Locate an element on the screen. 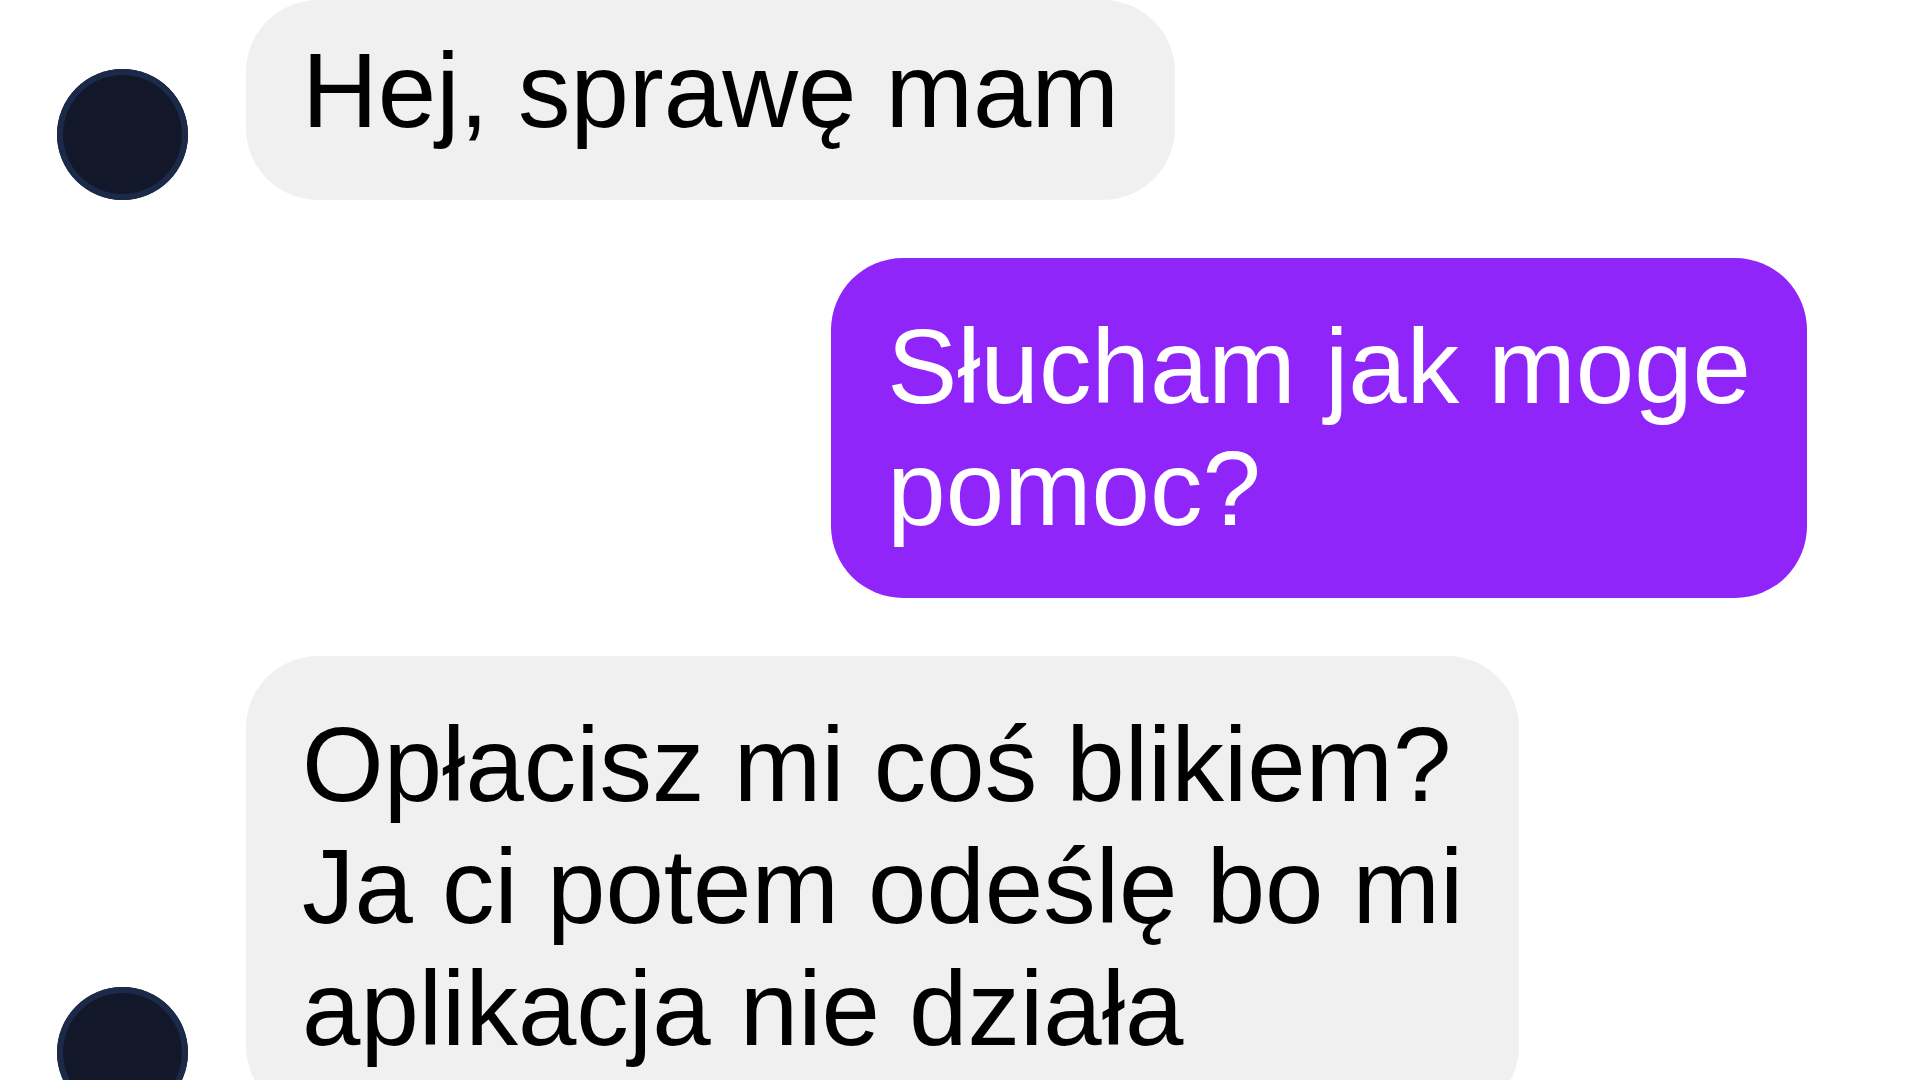 The image size is (1920, 1080). message-bubble: Hej, sprawę mam is located at coordinates (710, 100).